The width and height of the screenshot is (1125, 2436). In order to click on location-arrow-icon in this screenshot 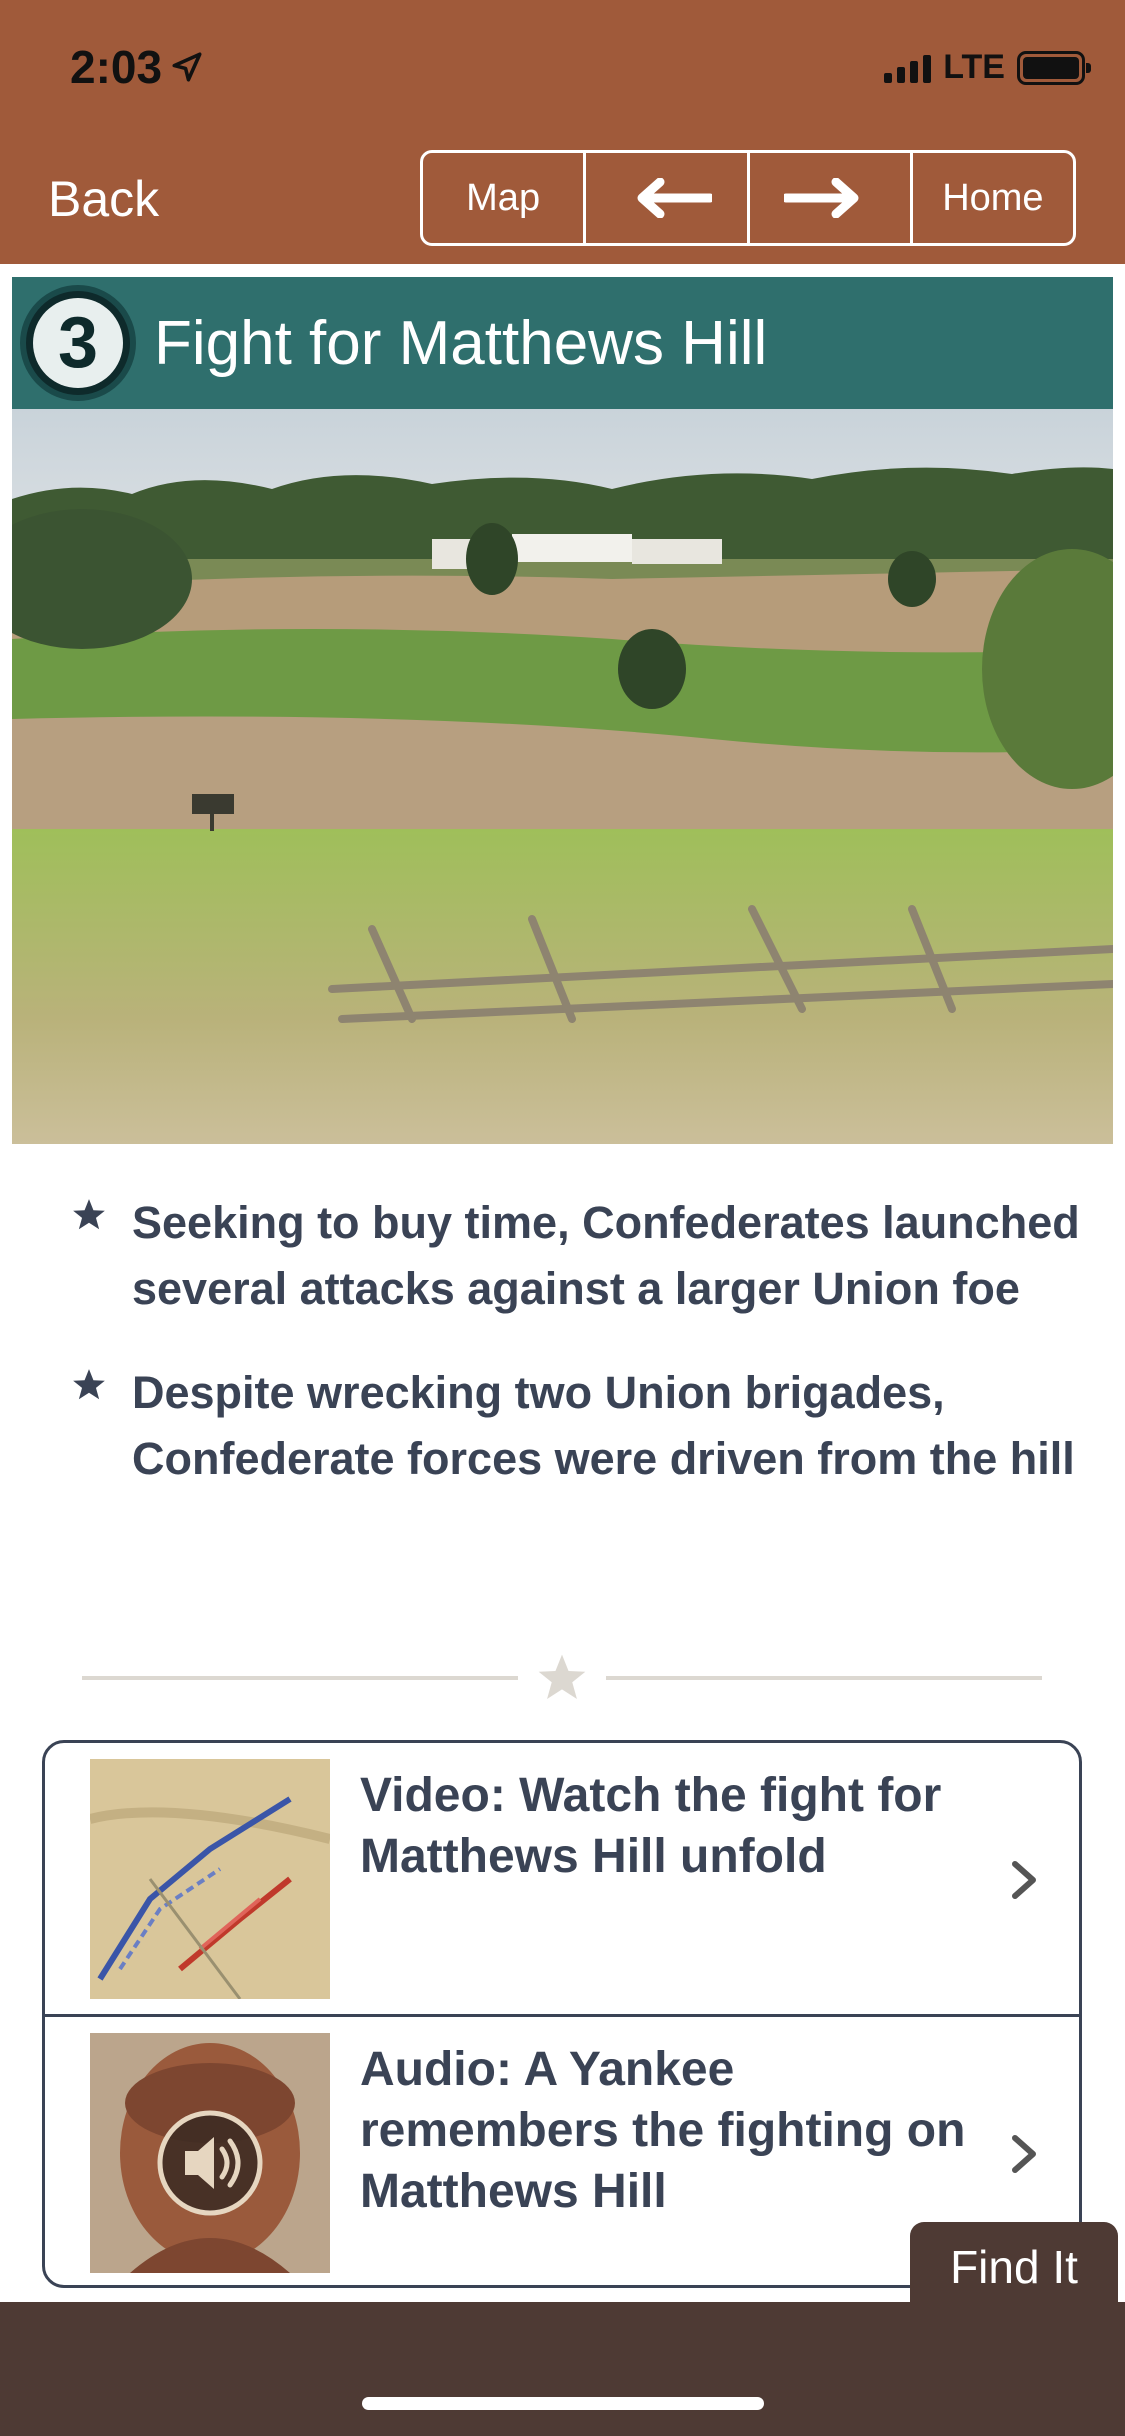, I will do `click(187, 67)`.